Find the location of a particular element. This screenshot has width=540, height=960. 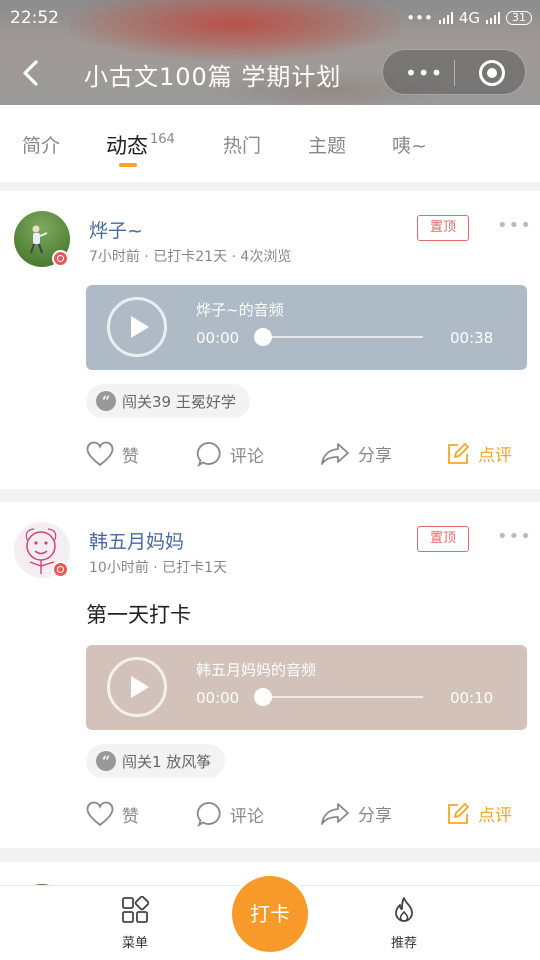

post-meta: 10小时前 · 已打卡1天 is located at coordinates (158, 568).